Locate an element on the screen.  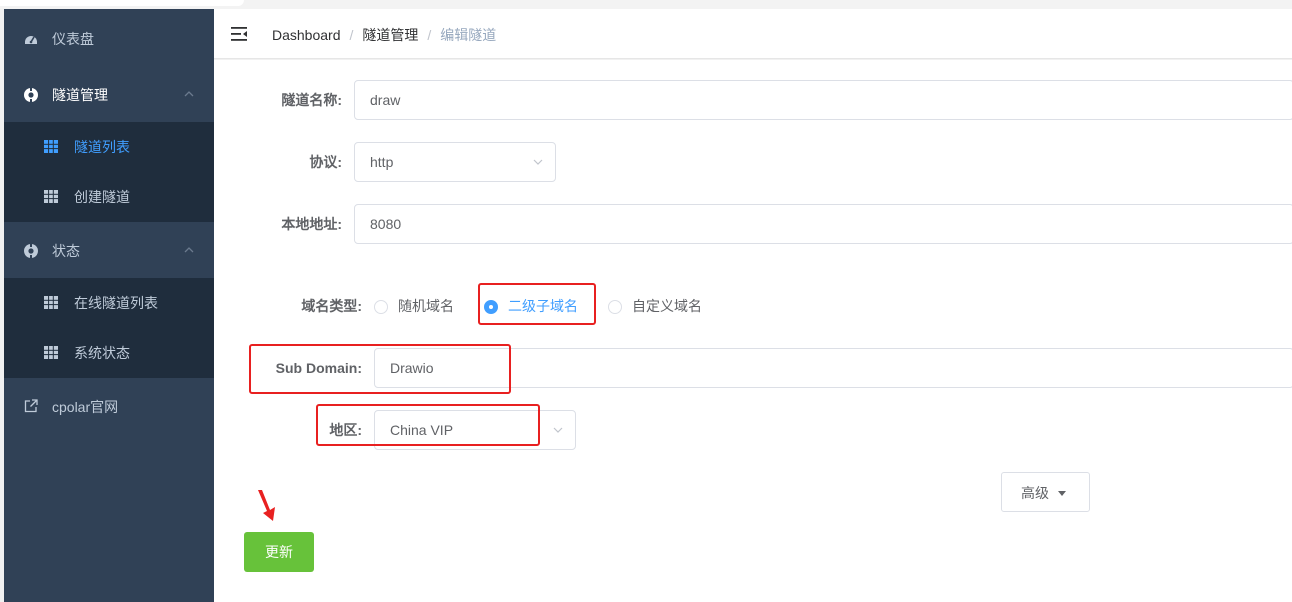
sidebar-item-system-status: 系统状态 is located at coordinates (109, 353).